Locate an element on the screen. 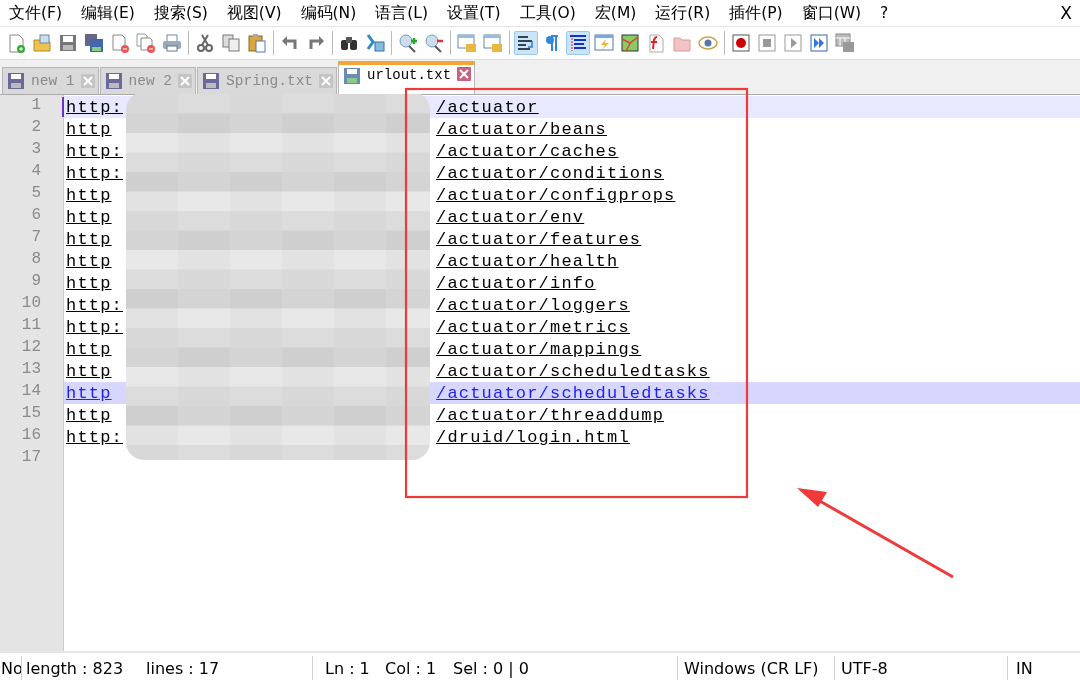 Image resolution: width=1080 pixels, height=683 pixels. map-icon is located at coordinates (630, 43).